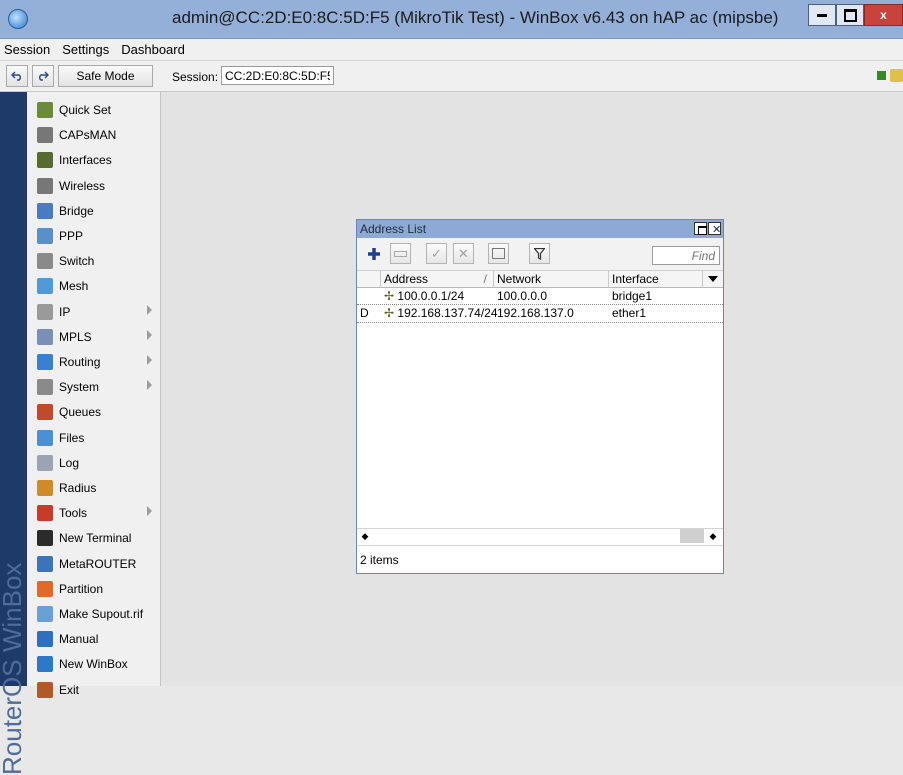 The height and width of the screenshot is (775, 903). I want to click on flag-column-header, so click(369, 279).